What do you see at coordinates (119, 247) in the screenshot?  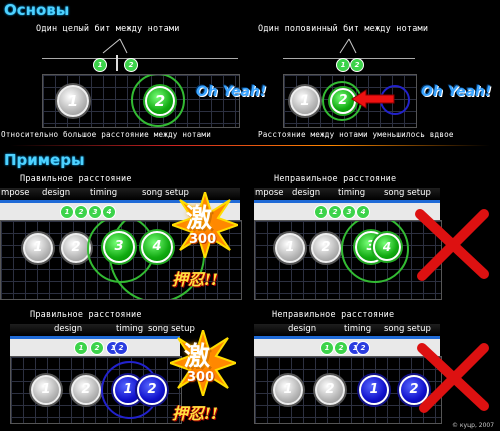 I see `row1-left-note-3: 3` at bounding box center [119, 247].